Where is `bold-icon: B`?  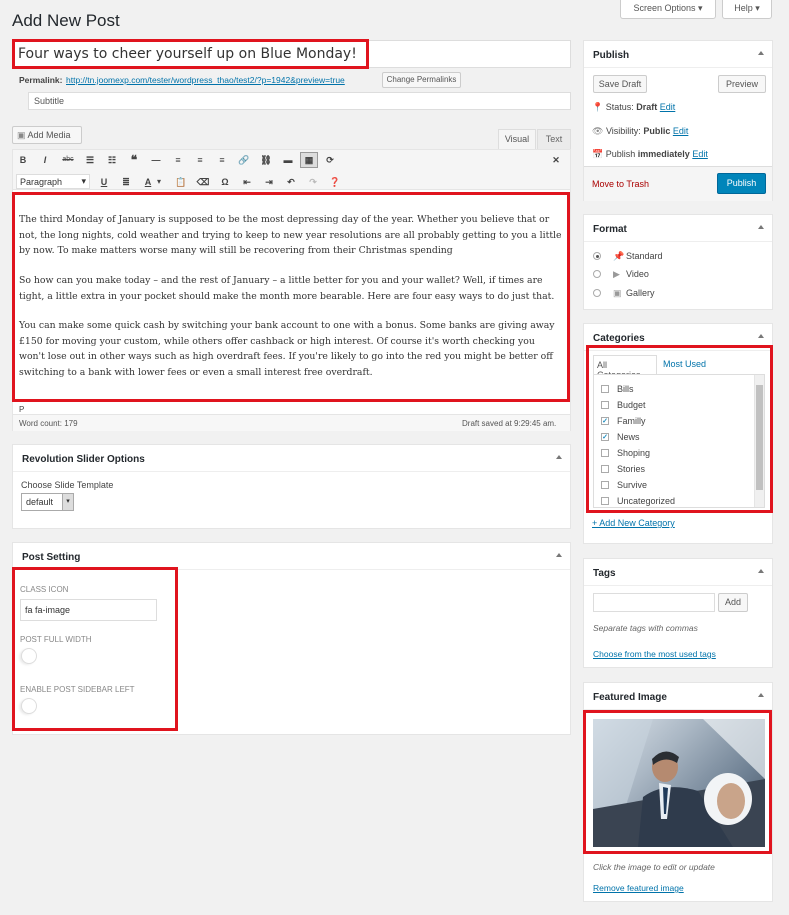 bold-icon: B is located at coordinates (23, 160).